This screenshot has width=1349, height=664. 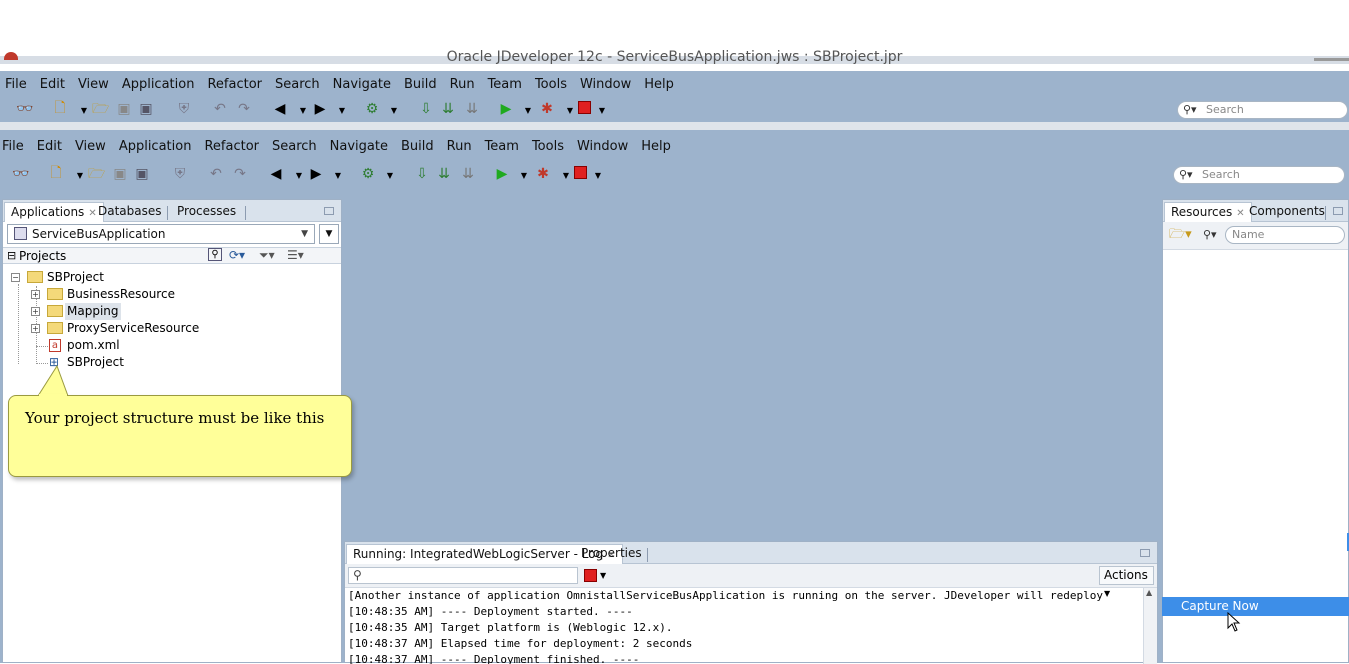 What do you see at coordinates (130, 212) in the screenshot?
I see `tab-databases: Databases` at bounding box center [130, 212].